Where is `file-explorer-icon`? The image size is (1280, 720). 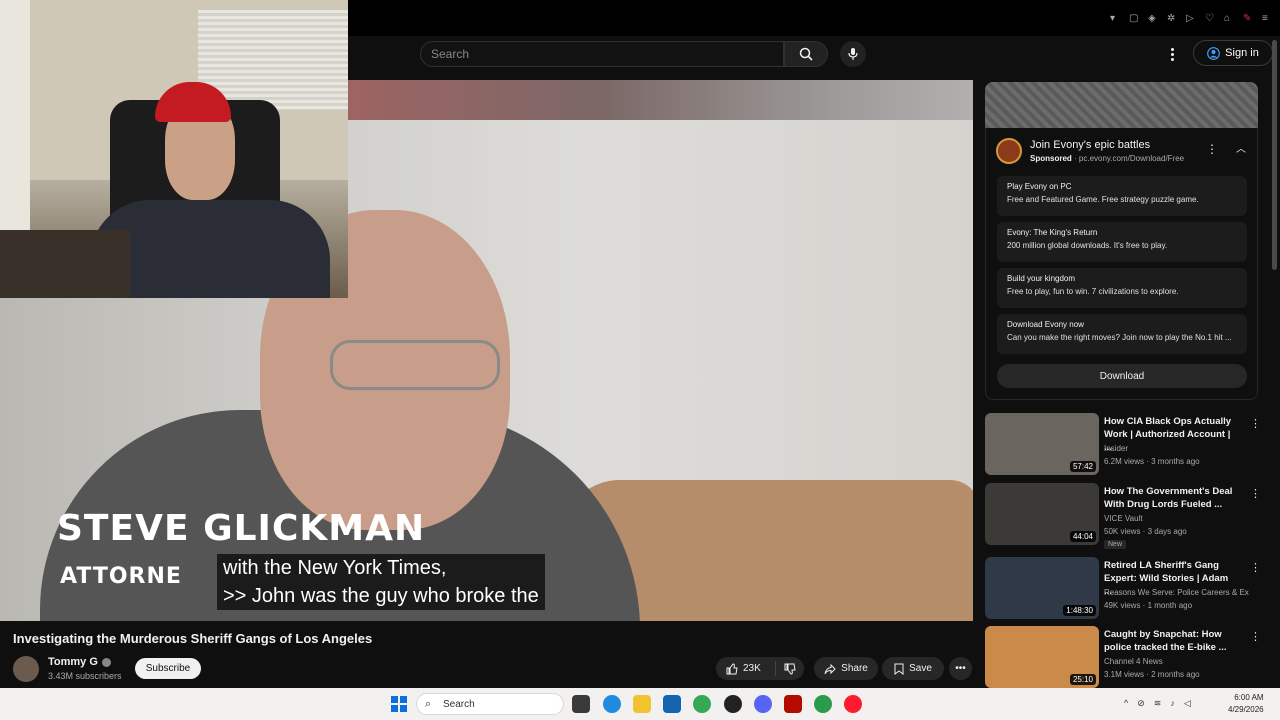
file-explorer-icon is located at coordinates (642, 704).